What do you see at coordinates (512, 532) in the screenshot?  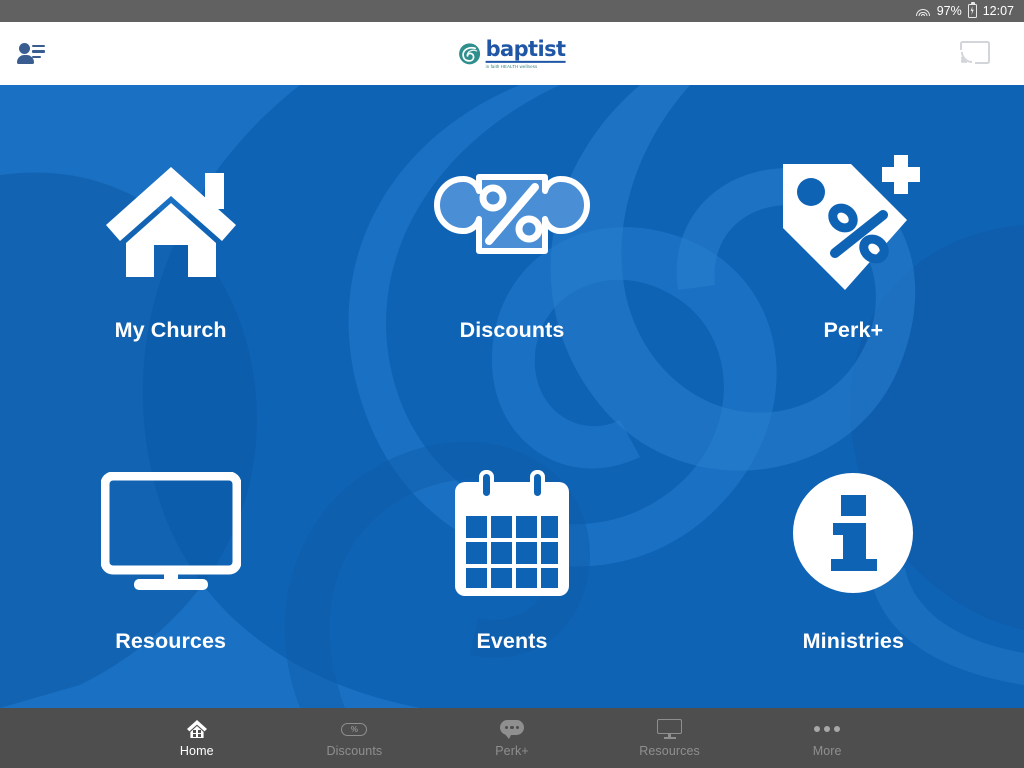 I see `calendar-icon` at bounding box center [512, 532].